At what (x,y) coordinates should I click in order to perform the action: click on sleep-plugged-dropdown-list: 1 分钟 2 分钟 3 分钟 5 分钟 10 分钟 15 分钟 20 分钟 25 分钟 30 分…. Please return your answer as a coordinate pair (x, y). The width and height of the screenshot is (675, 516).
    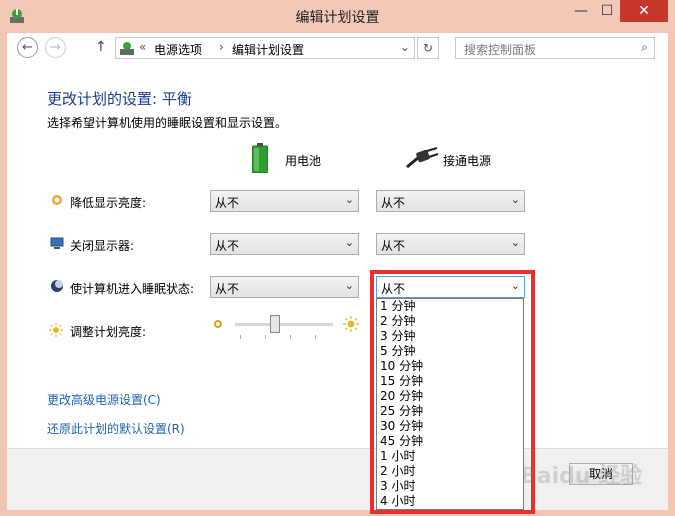
    Looking at the image, I should click on (450, 404).